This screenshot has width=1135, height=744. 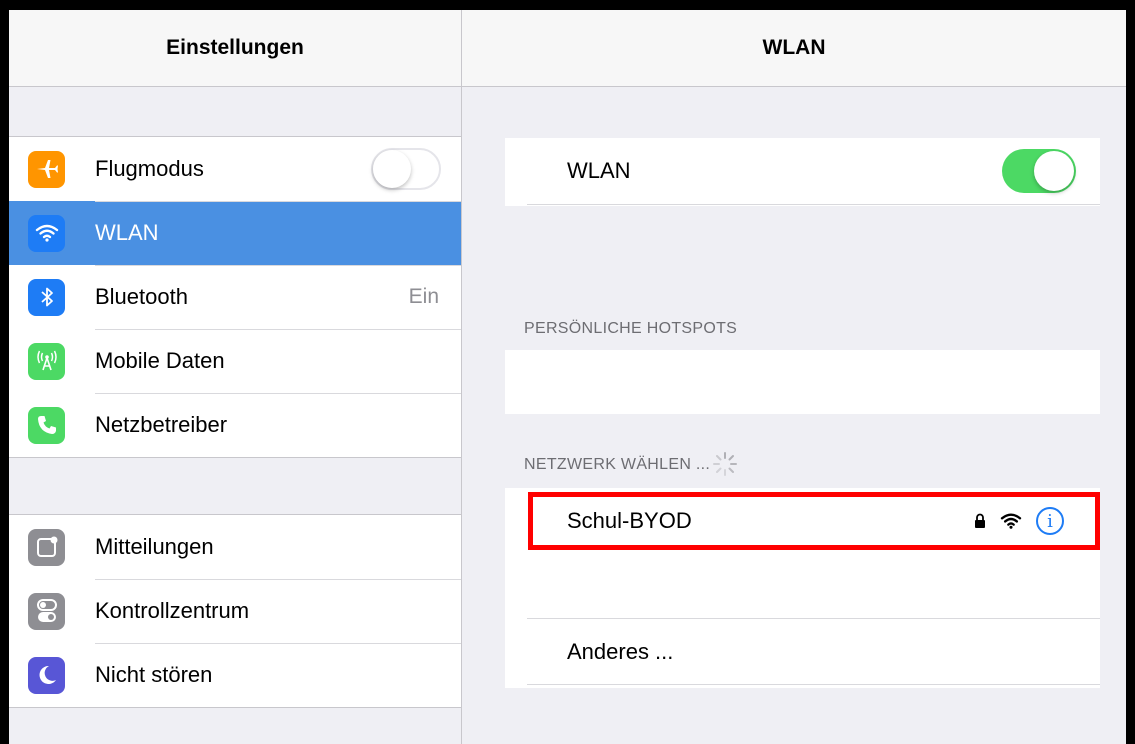 What do you see at coordinates (235, 675) in the screenshot?
I see `sidebar-item-nicht-stoeren: Nicht stören` at bounding box center [235, 675].